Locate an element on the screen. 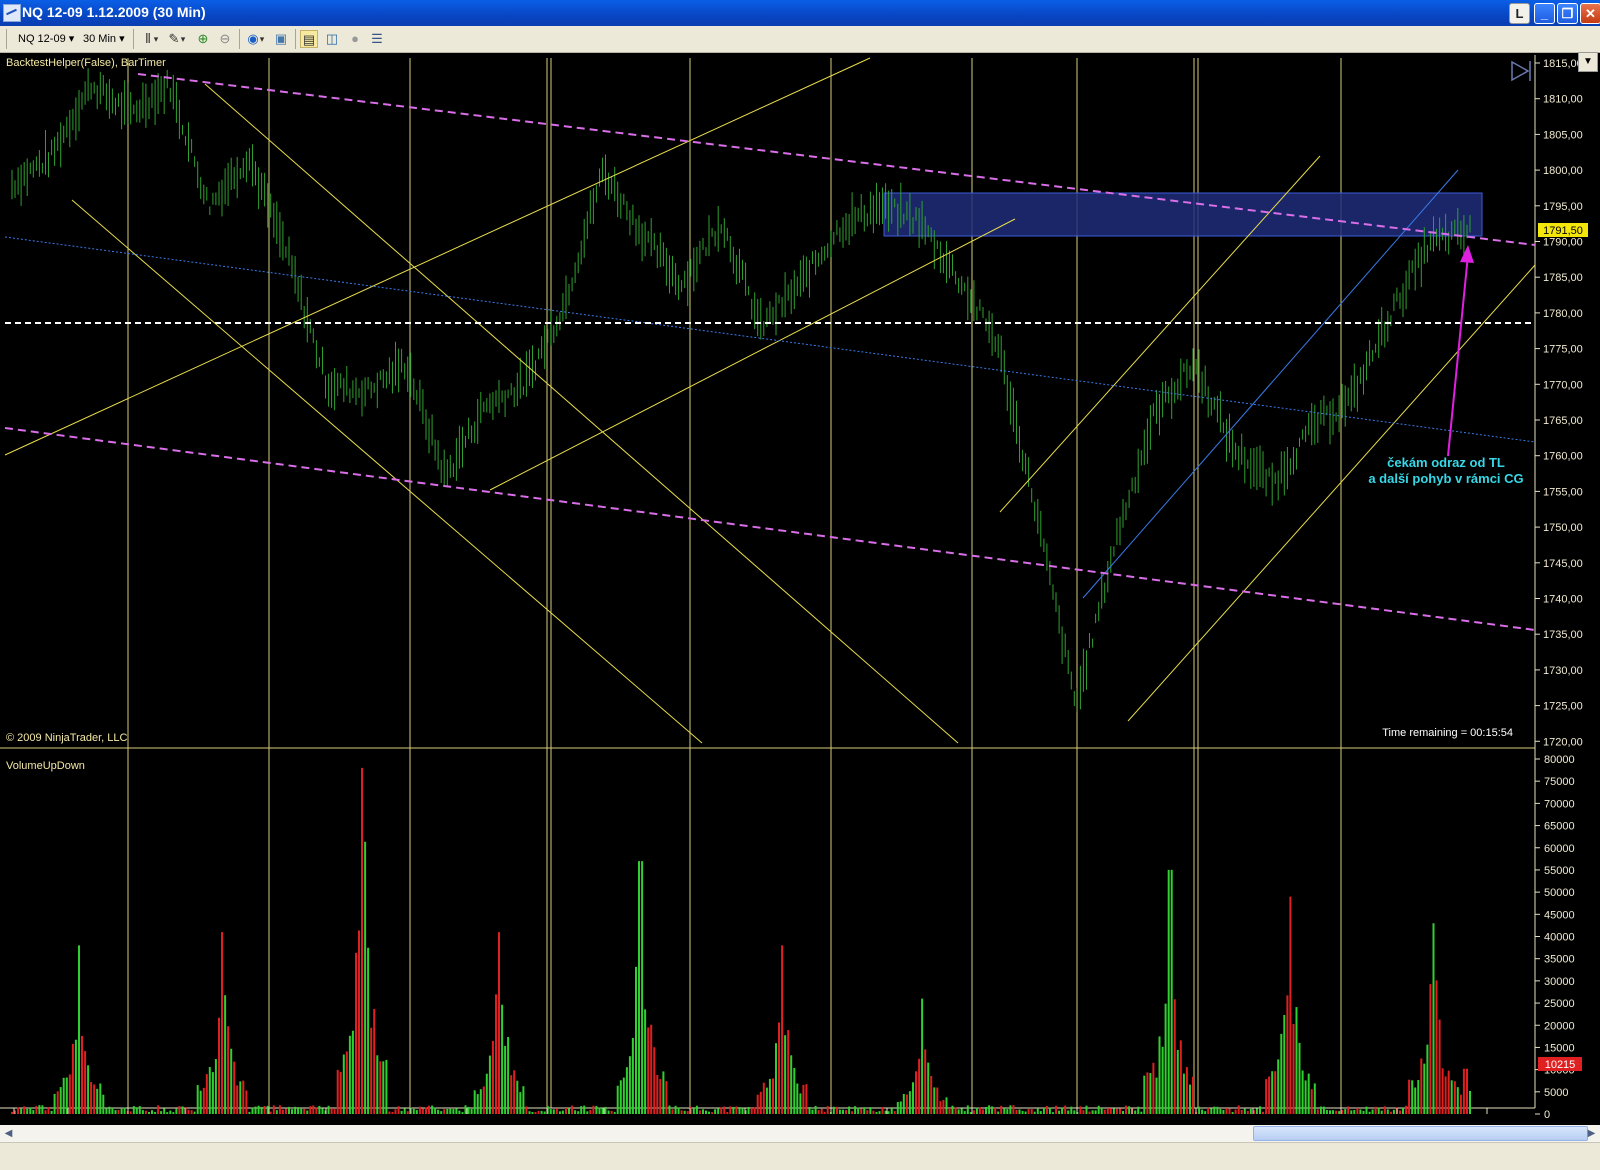 This screenshot has height=1170, width=1600. price-tick-label: 1740,00 is located at coordinates (1563, 600).